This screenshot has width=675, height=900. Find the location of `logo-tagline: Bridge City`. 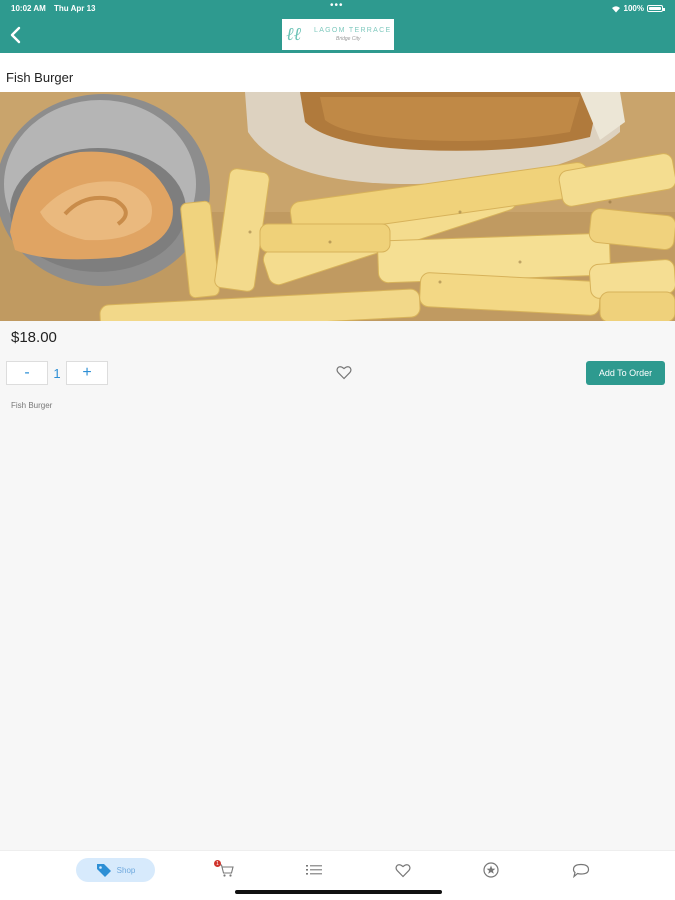

logo-tagline: Bridge City is located at coordinates (348, 39).